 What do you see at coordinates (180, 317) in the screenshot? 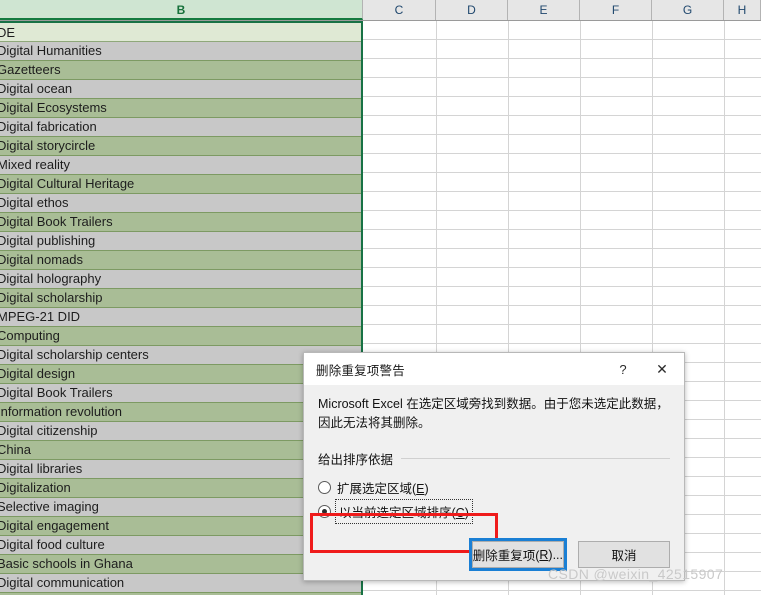
I see `column-b-cell: MPEG-21 DID` at bounding box center [180, 317].